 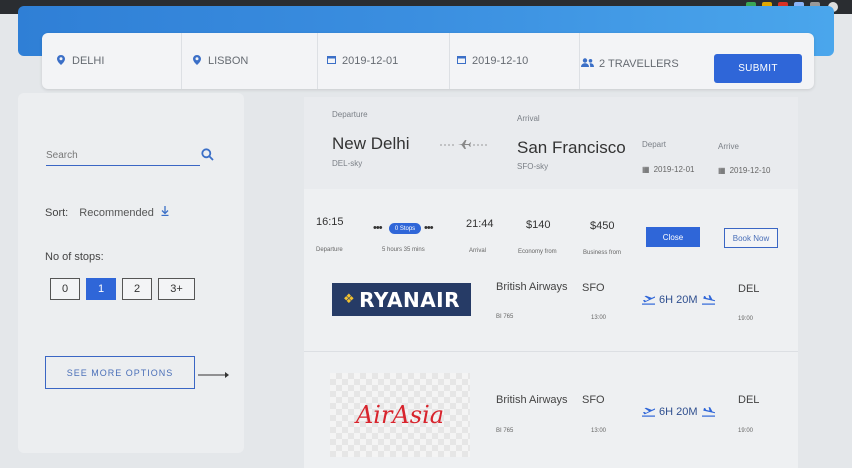 What do you see at coordinates (464, 145) in the screenshot?
I see `plane-icon` at bounding box center [464, 145].